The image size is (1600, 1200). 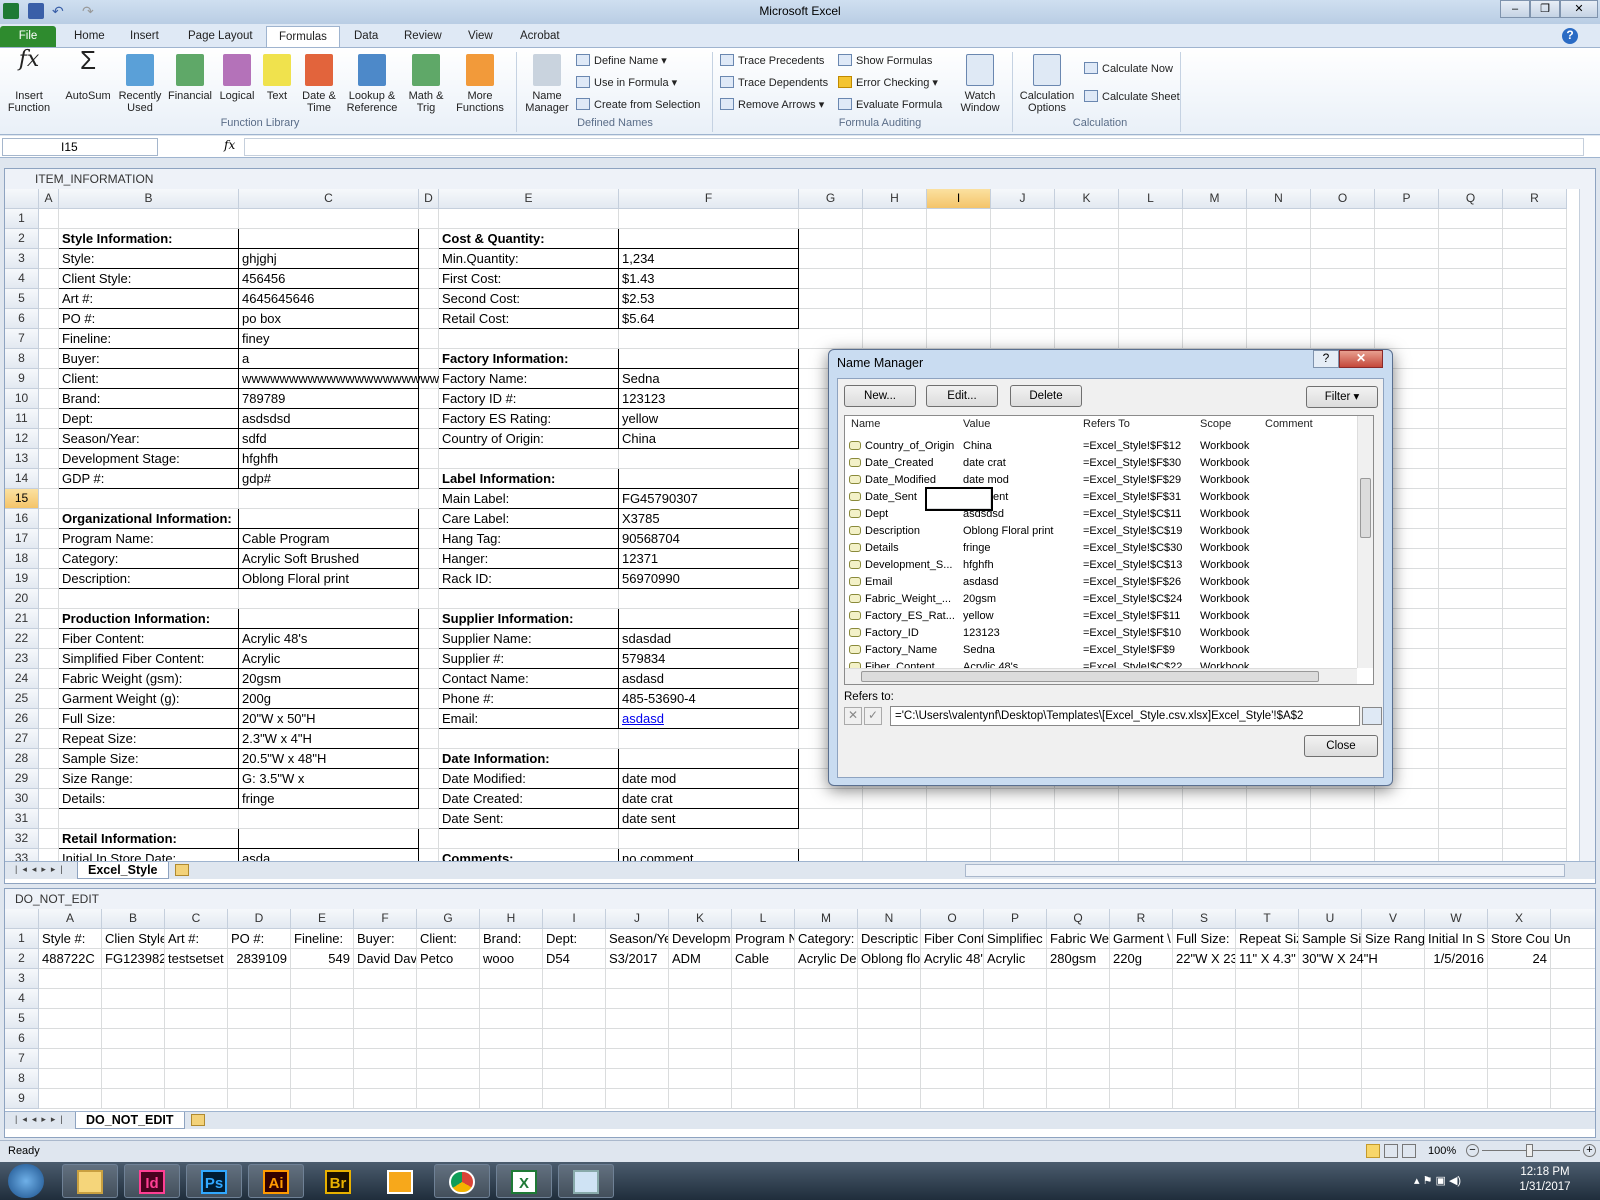 What do you see at coordinates (980, 84) in the screenshot?
I see `watch-window-button: Watch Window` at bounding box center [980, 84].